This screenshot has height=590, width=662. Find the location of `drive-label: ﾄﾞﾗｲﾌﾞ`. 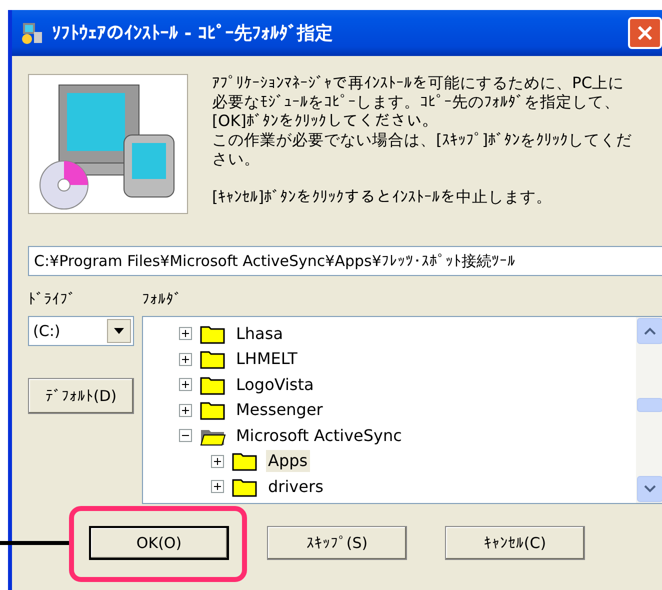

drive-label: ﾄﾞﾗｲﾌﾞ is located at coordinates (52, 299).